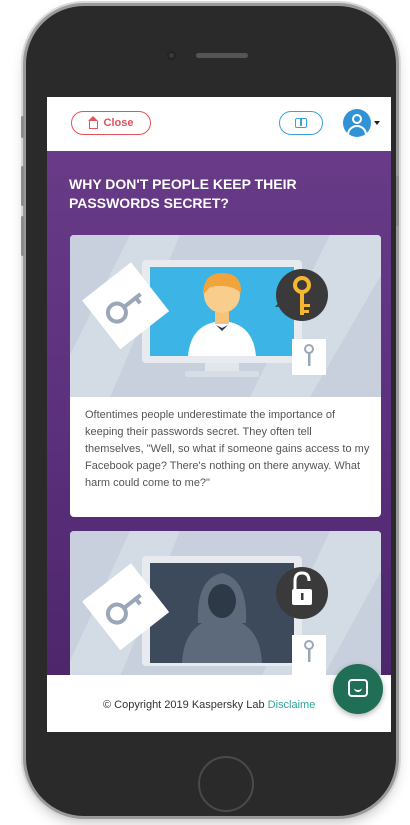  What do you see at coordinates (377, 123) in the screenshot?
I see `caret-down-icon` at bounding box center [377, 123].